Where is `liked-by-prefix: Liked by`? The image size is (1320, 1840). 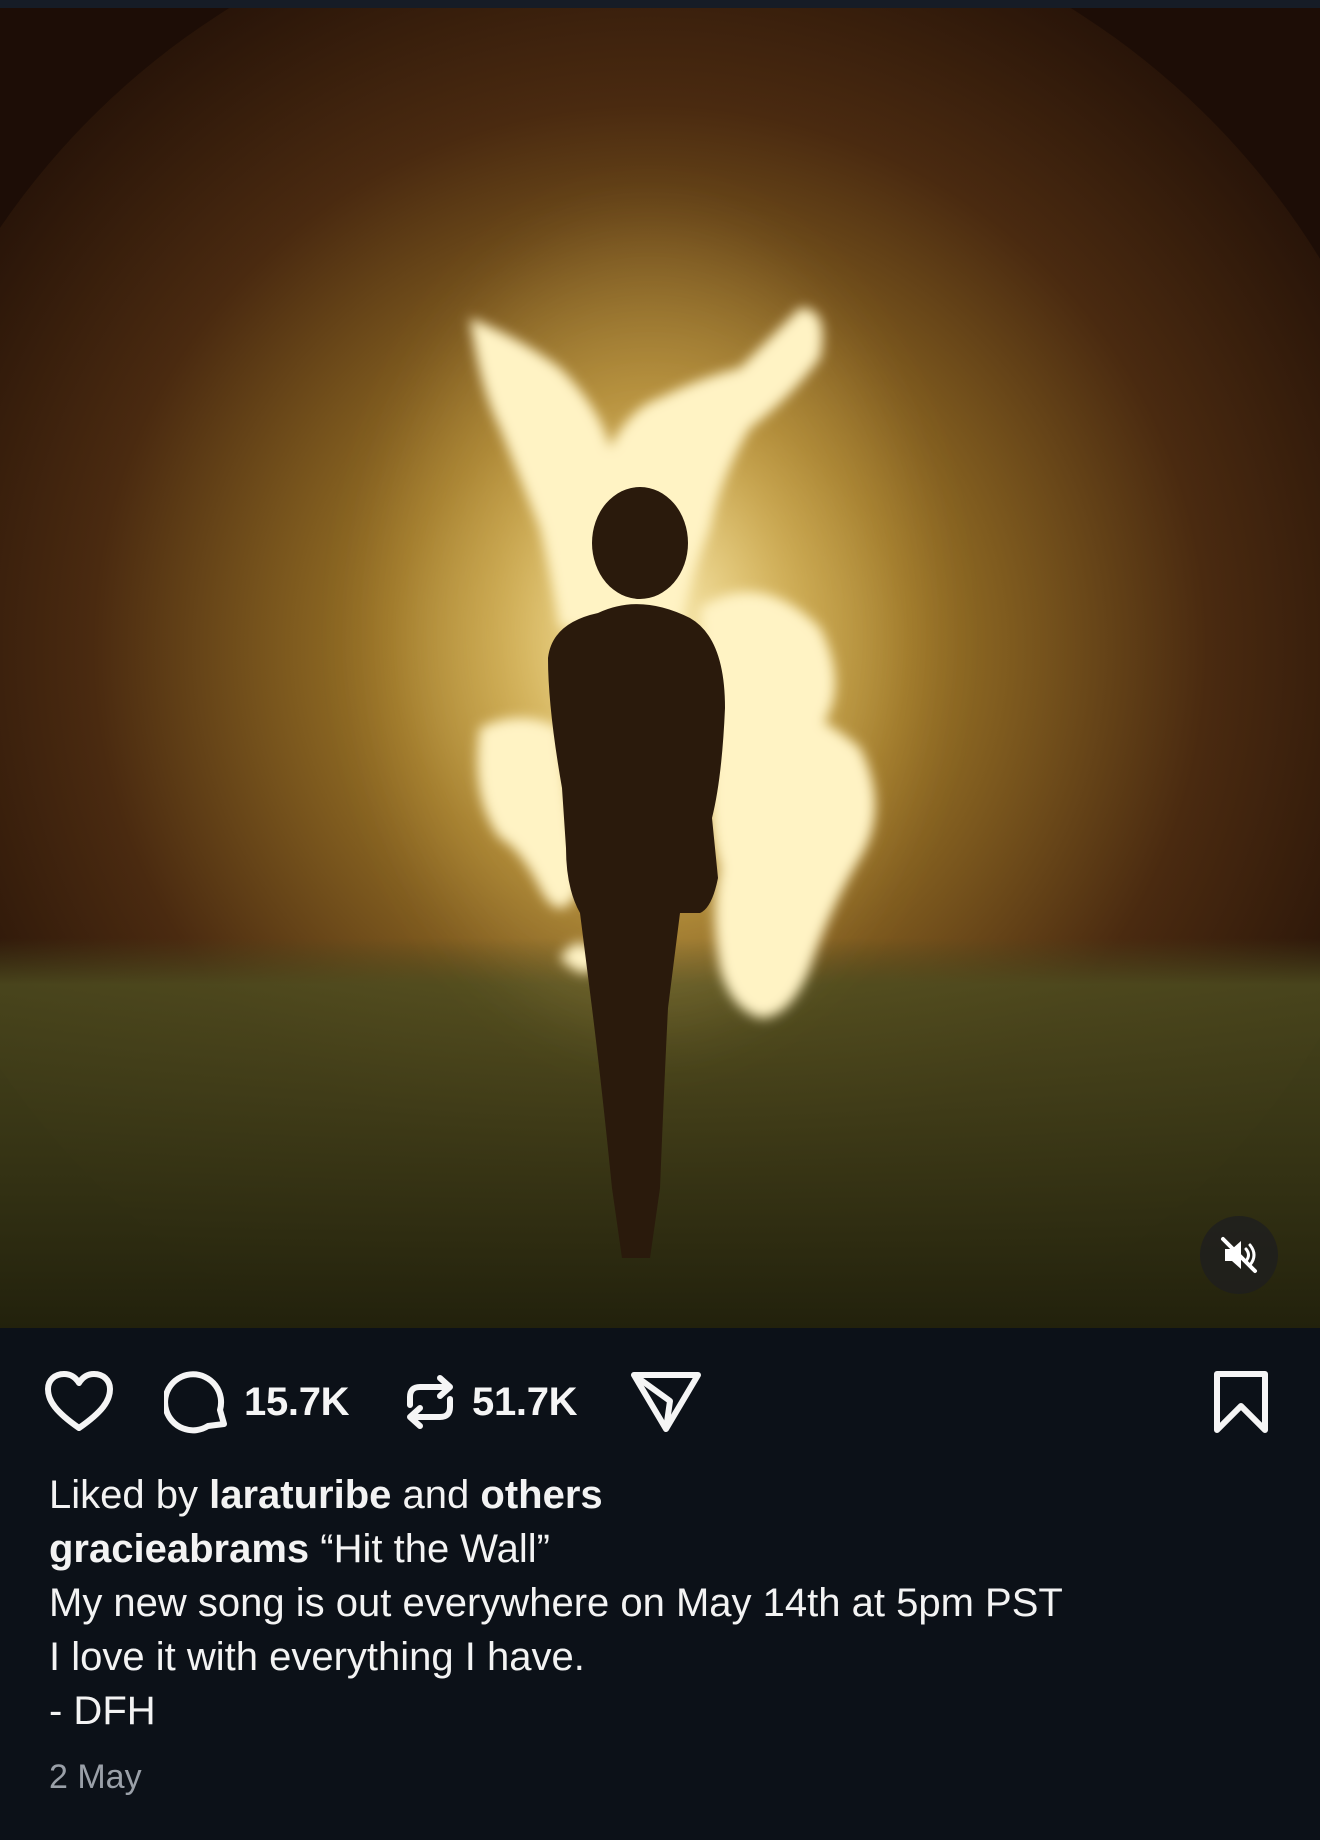 liked-by-prefix: Liked by is located at coordinates (123, 1495).